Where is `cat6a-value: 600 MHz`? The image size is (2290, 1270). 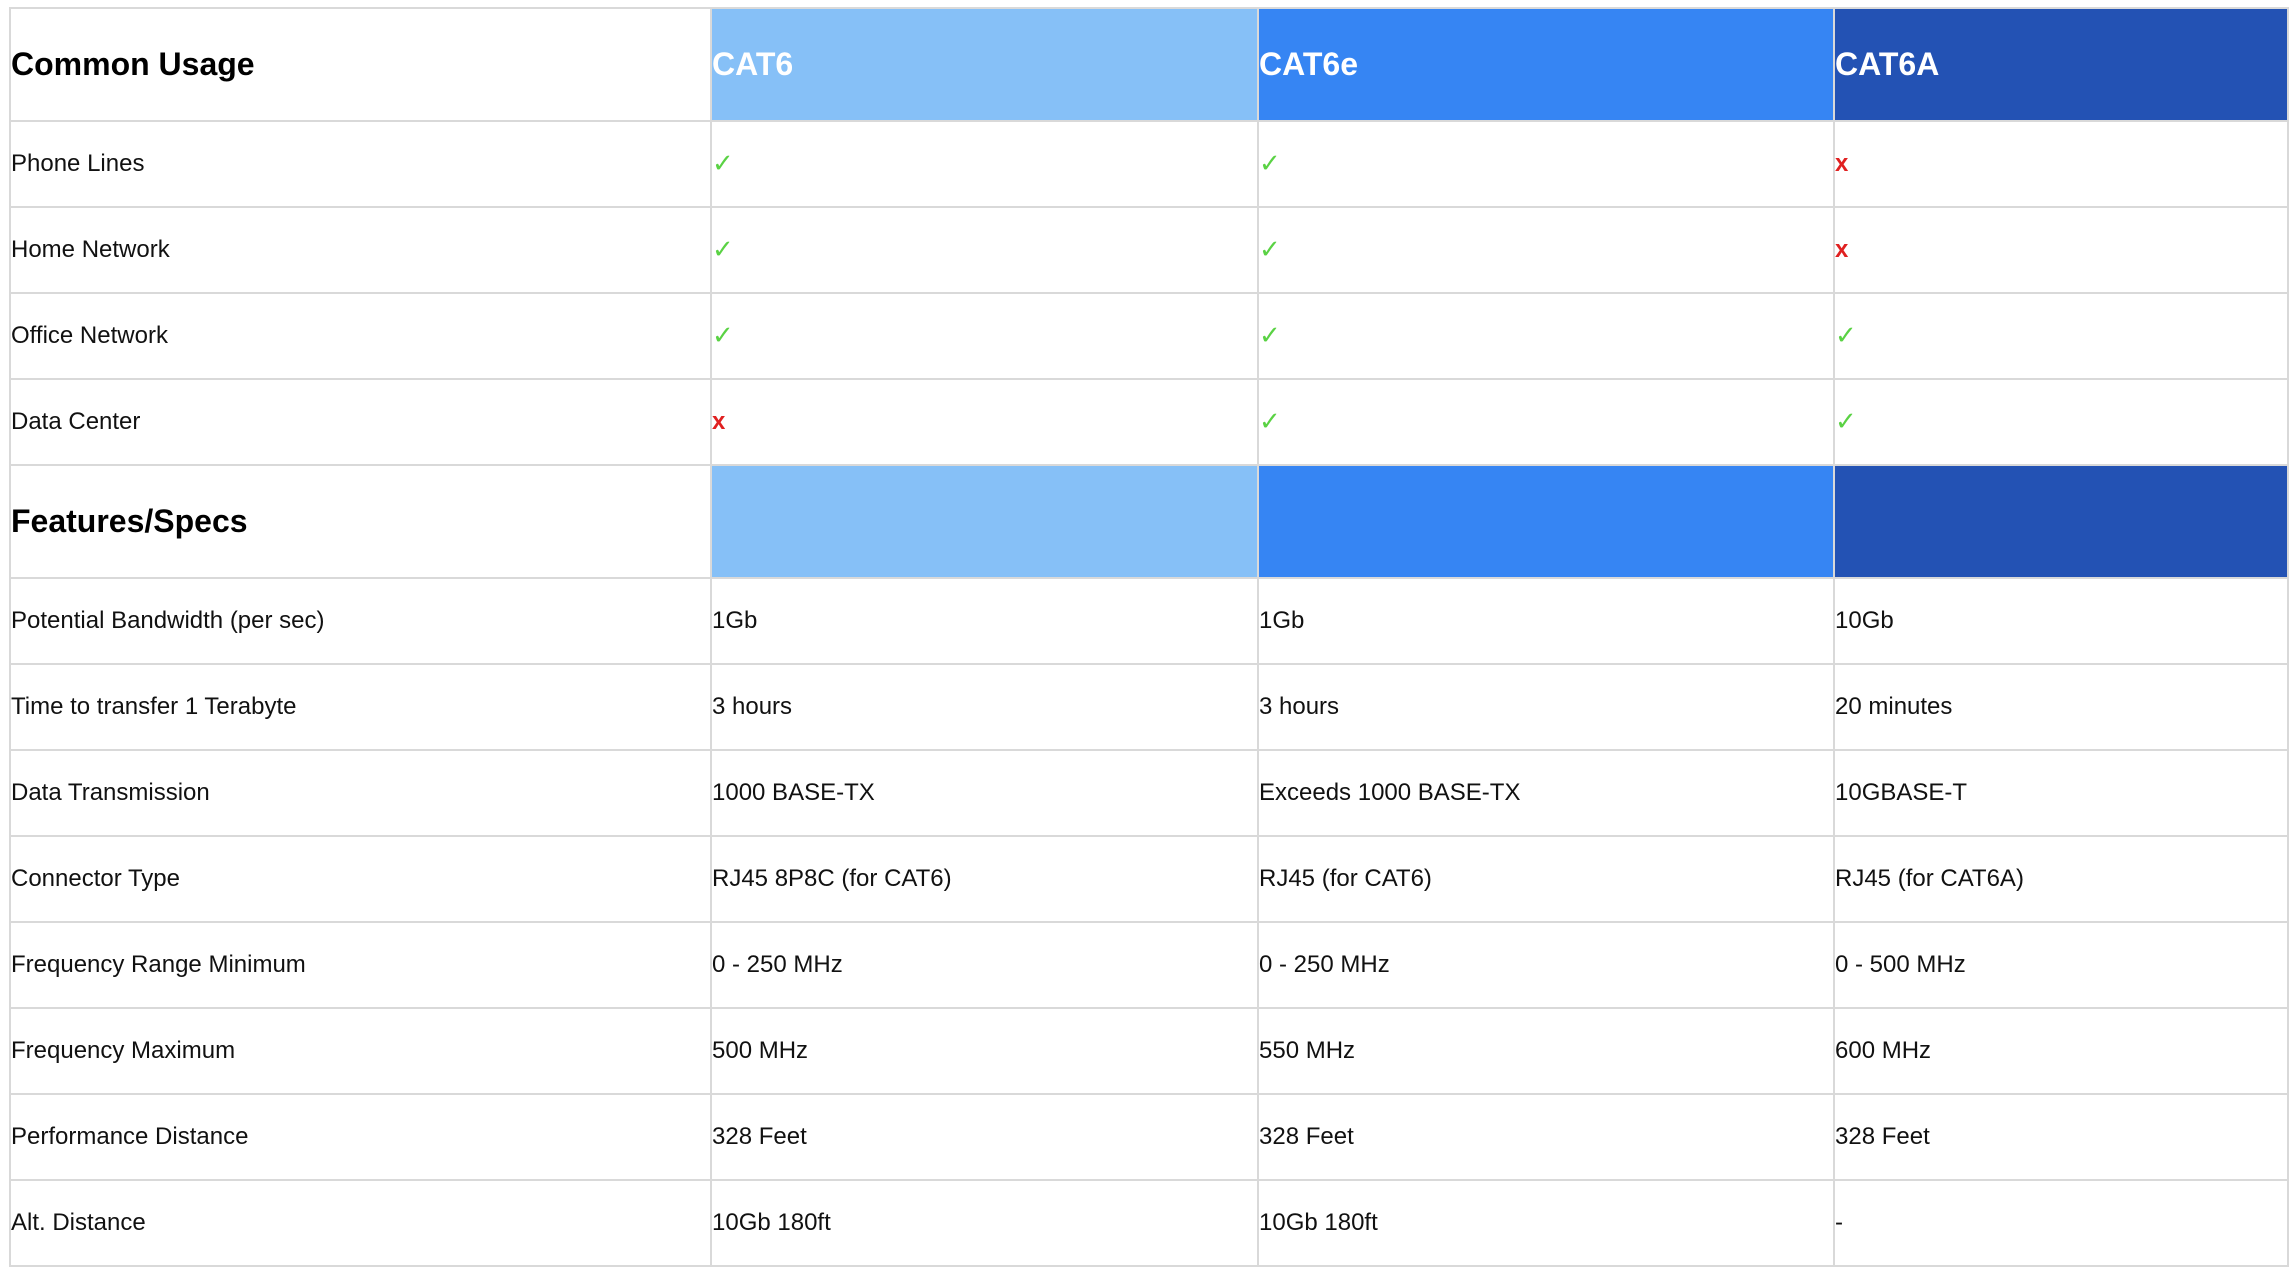
cat6a-value: 600 MHz is located at coordinates (2061, 1051).